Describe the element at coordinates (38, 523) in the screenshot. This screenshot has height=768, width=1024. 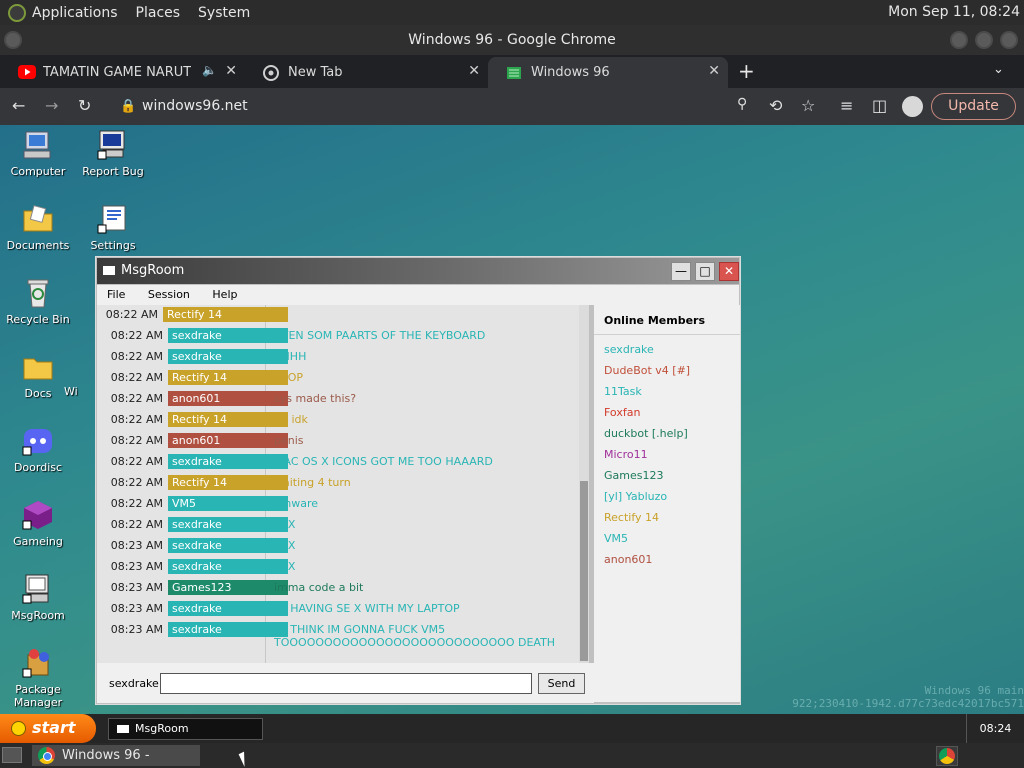
I see `desktop-icon-gameing: Gameing` at that location.